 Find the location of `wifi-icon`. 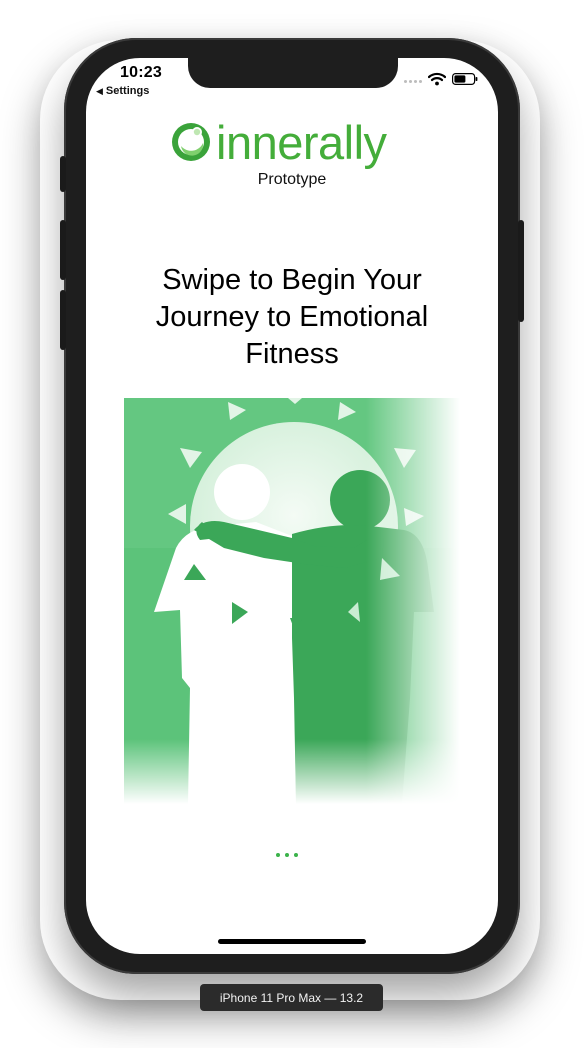

wifi-icon is located at coordinates (437, 79).